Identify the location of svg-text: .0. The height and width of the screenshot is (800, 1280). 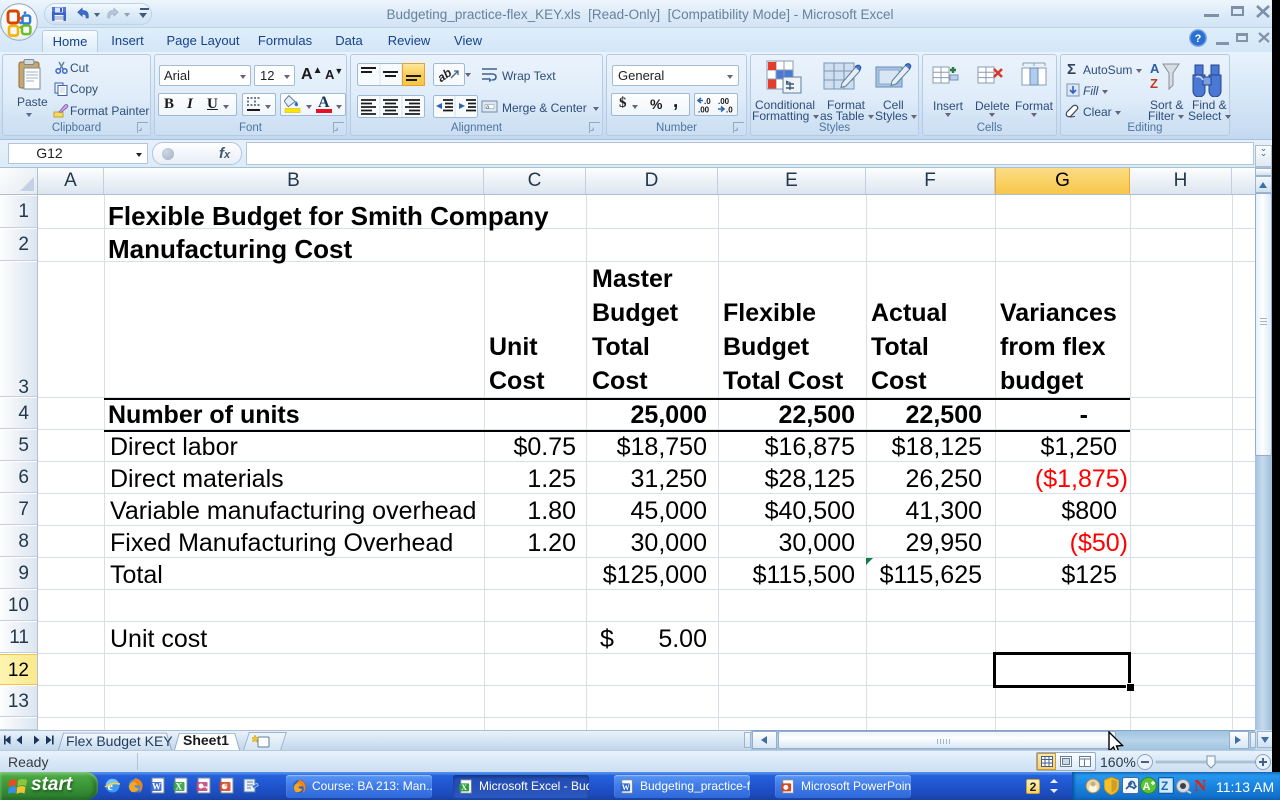
(729, 110).